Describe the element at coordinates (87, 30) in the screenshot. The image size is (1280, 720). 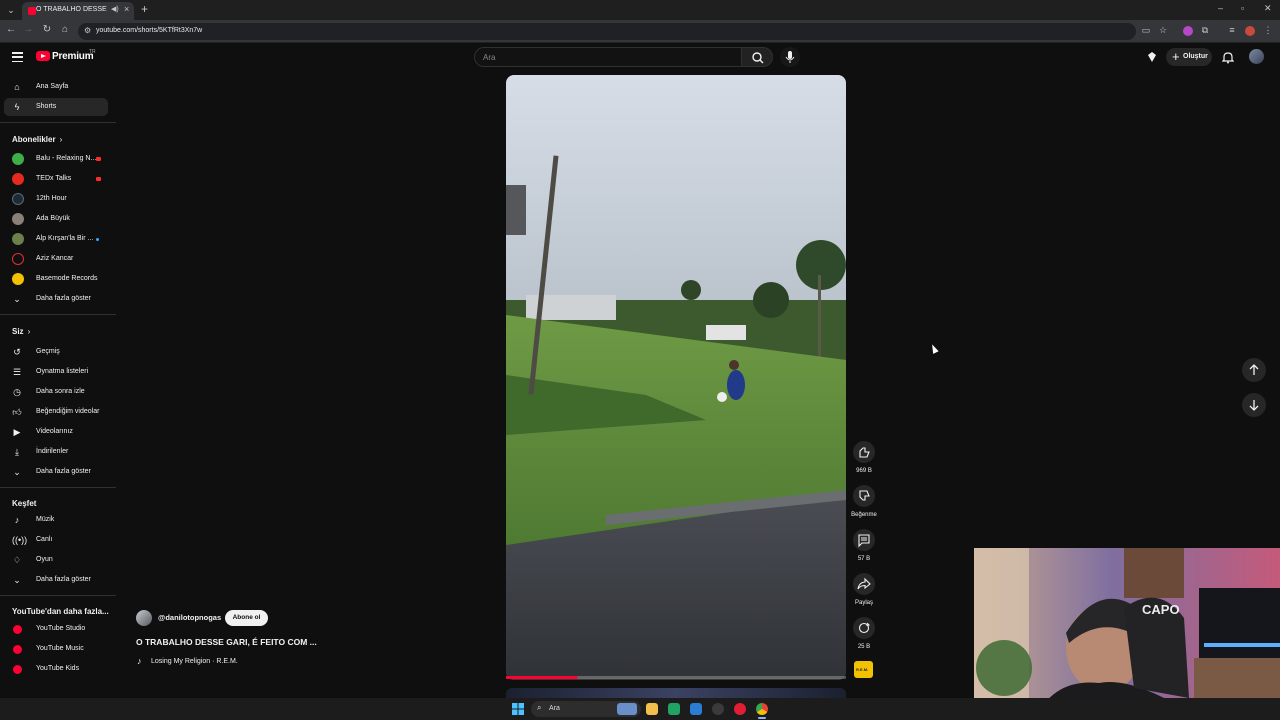
I see `site-info-icon: ⚙` at that location.